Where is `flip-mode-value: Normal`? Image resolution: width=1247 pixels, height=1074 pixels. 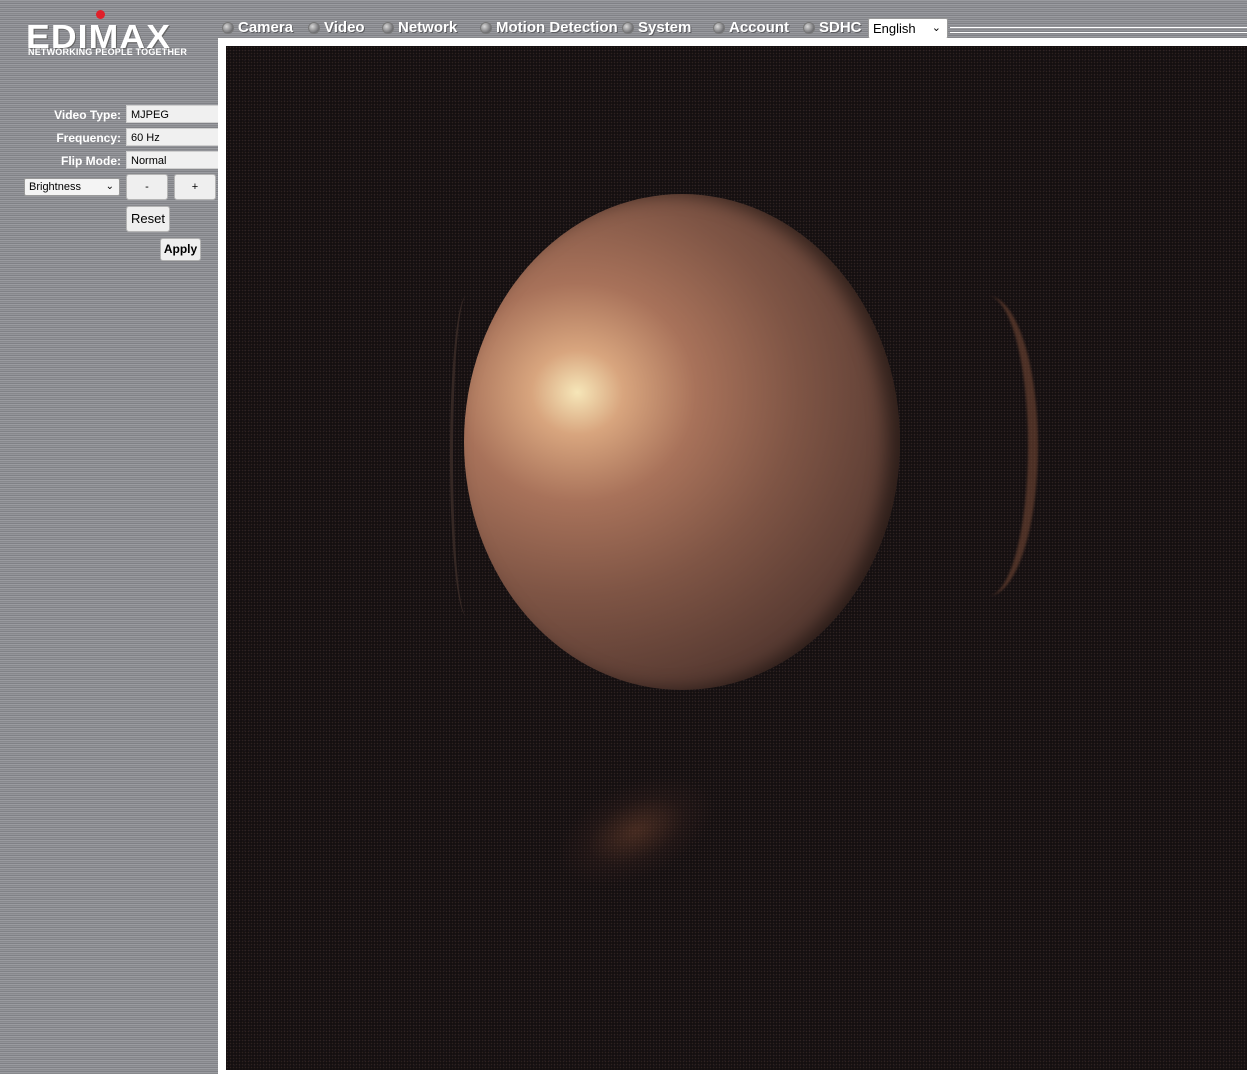 flip-mode-value: Normal is located at coordinates (172, 160).